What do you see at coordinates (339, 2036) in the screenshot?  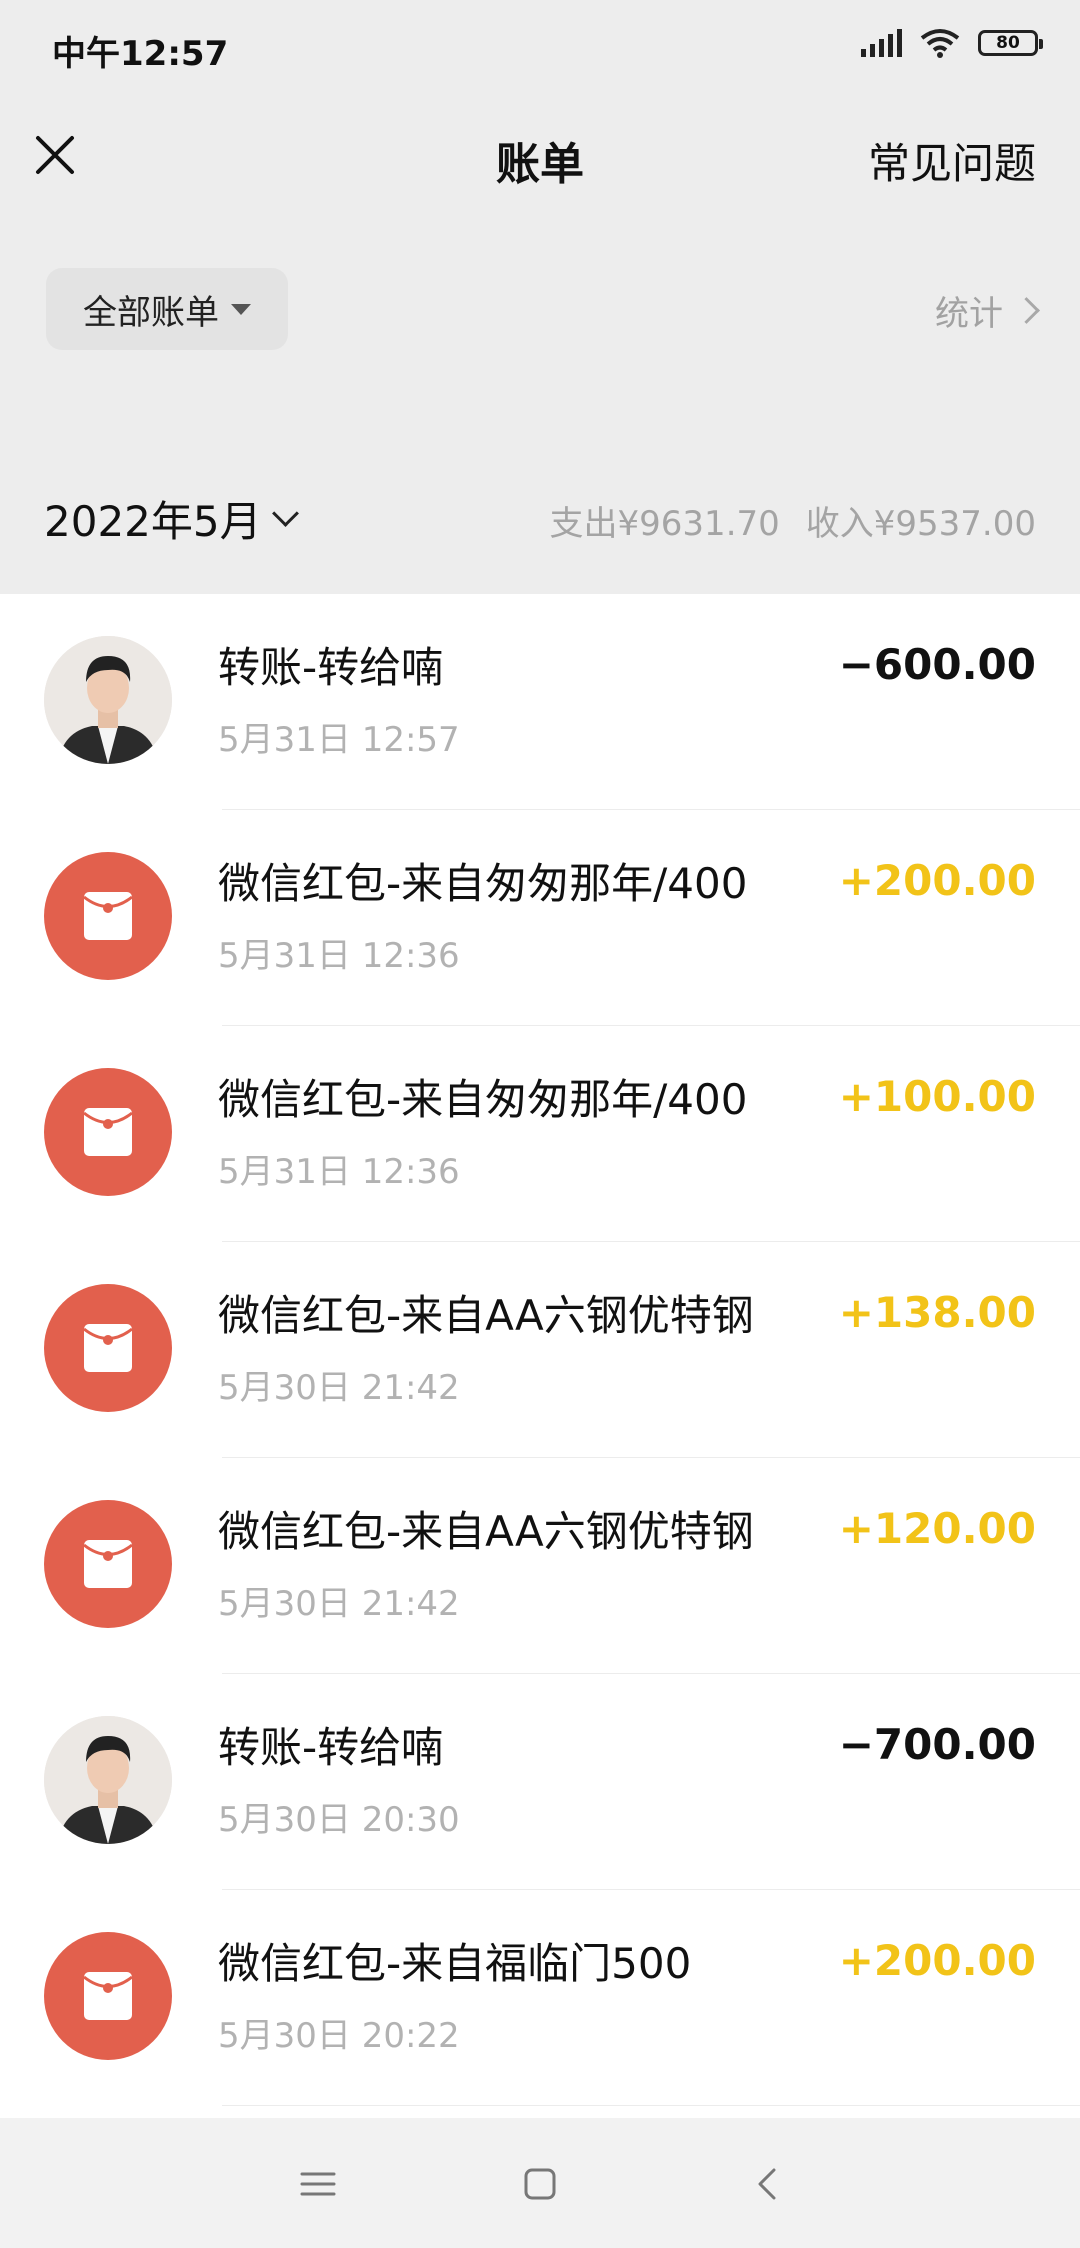 I see `transaction-time: 5月30日 20:22` at bounding box center [339, 2036].